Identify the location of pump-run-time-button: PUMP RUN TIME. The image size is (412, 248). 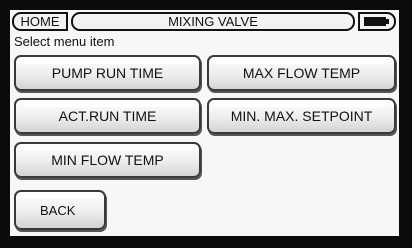
(107, 73).